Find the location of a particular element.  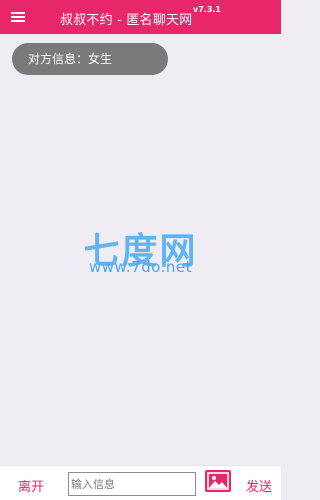

message-input is located at coordinates (132, 484).